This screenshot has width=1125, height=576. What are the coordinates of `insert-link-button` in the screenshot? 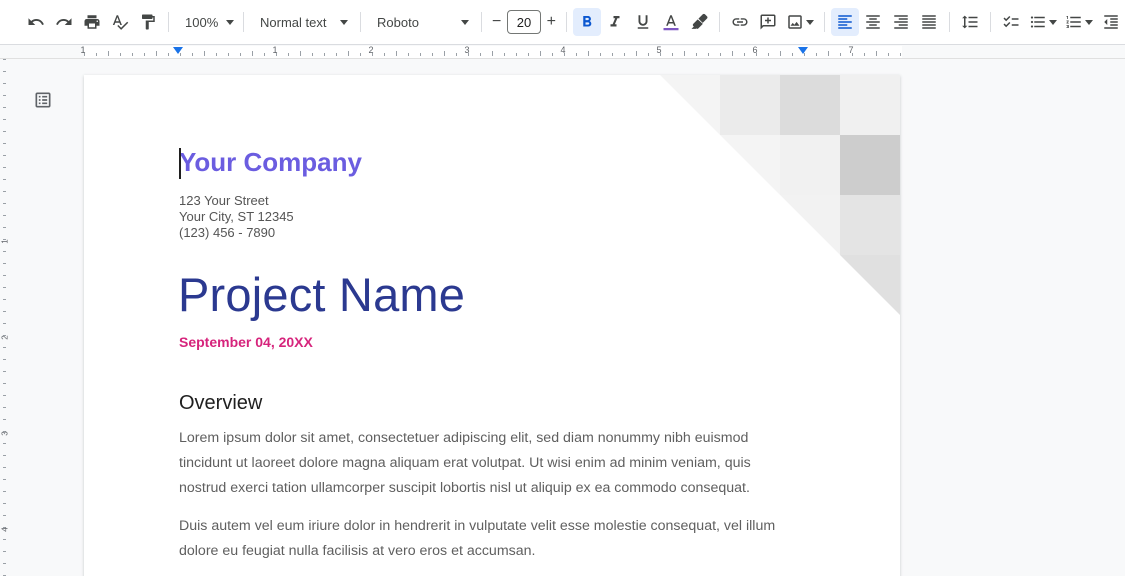 It's located at (740, 22).